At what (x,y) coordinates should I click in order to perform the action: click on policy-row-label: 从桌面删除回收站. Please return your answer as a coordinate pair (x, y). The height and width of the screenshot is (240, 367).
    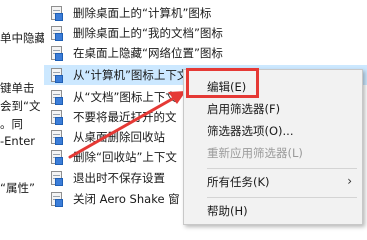
    Looking at the image, I should click on (119, 137).